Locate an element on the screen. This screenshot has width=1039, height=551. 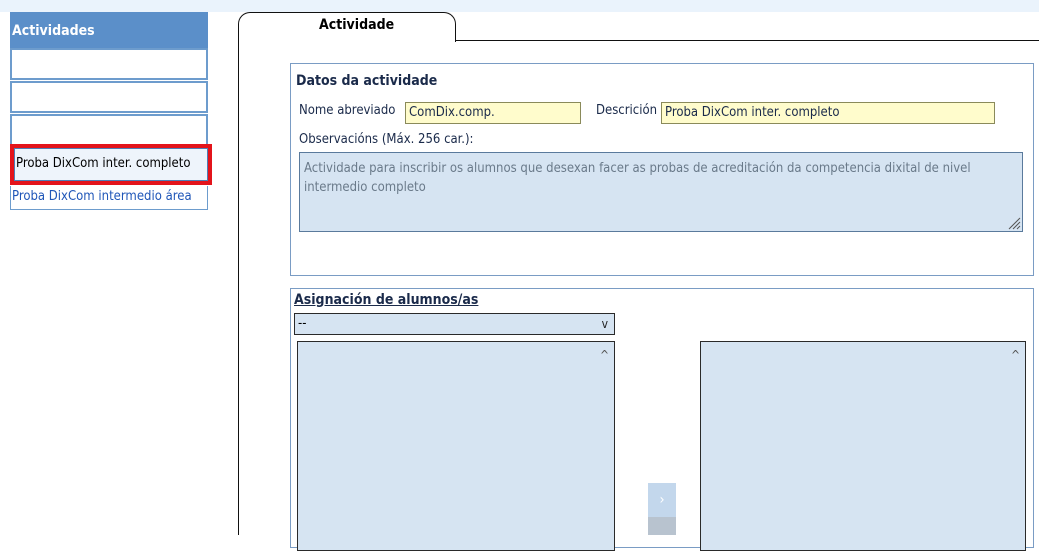
sidebar-item-proba-completo: Proba DixCom inter. completo is located at coordinates (111, 164).